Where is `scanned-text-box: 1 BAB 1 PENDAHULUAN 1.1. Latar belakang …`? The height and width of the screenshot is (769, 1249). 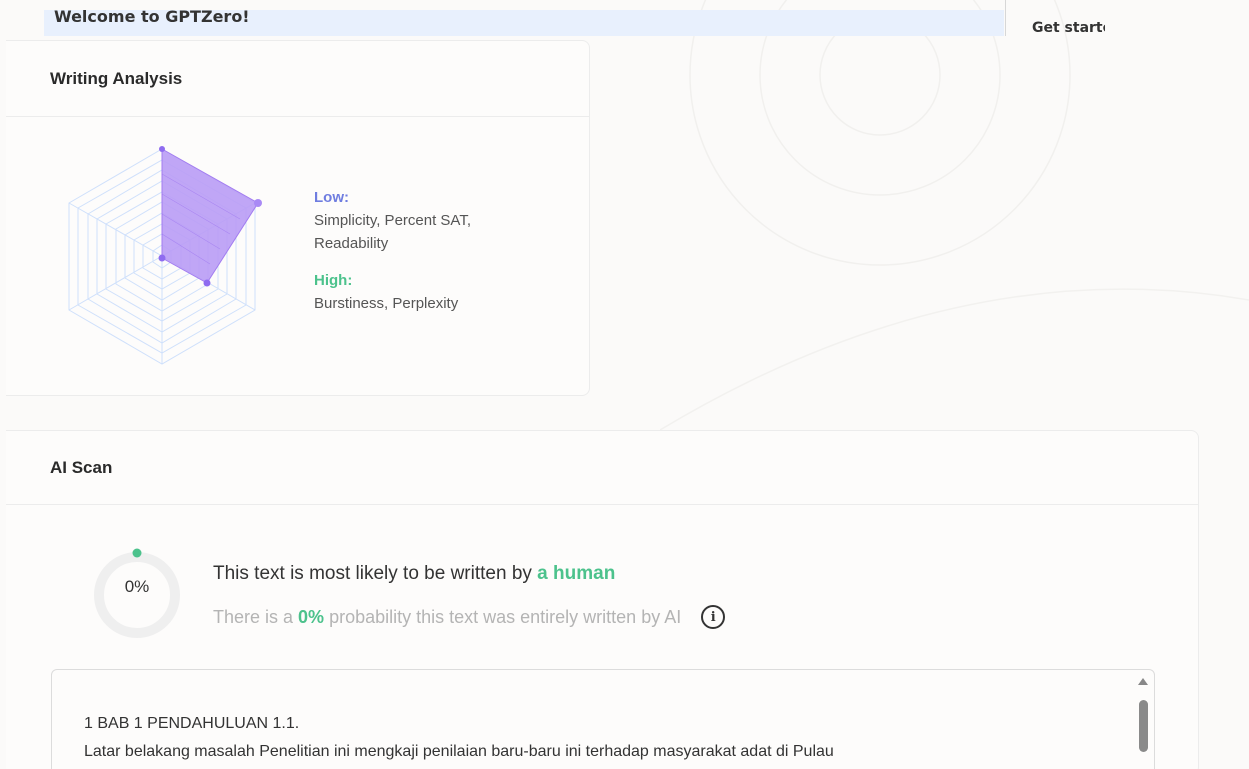 scanned-text-box: 1 BAB 1 PENDAHULUAN 1.1. Latar belakang … is located at coordinates (603, 719).